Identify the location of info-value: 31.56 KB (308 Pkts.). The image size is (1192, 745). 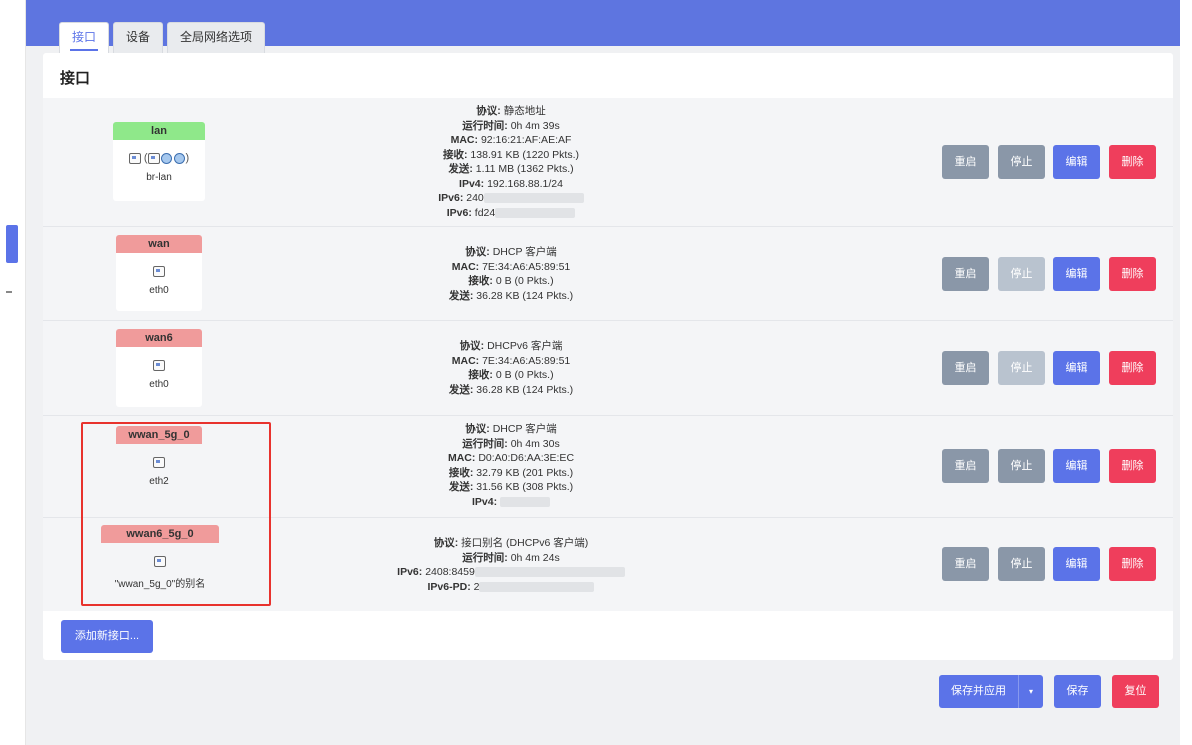
(525, 487).